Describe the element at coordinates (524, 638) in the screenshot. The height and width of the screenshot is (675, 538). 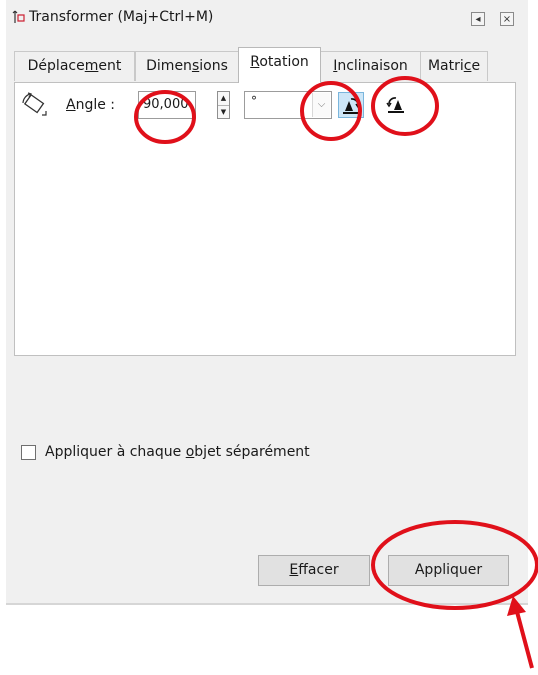
I see `annotation-arrow-line` at that location.